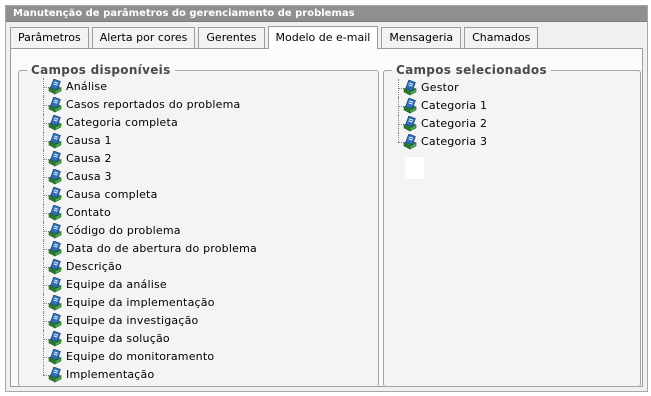 Image resolution: width=651 pixels, height=396 pixels. What do you see at coordinates (89, 176) in the screenshot?
I see `available-field-label: Causa 3` at bounding box center [89, 176].